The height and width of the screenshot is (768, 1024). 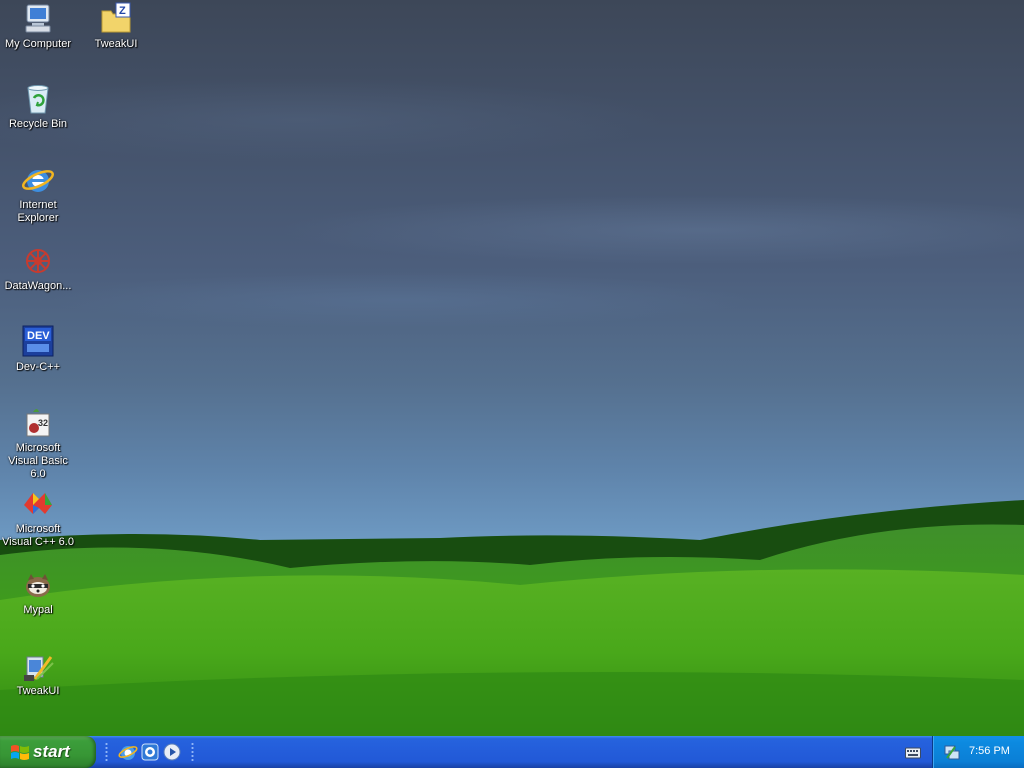 I want to click on desktop-icon-label: Microsoft Visual Basic 6.0, so click(x=38, y=461).